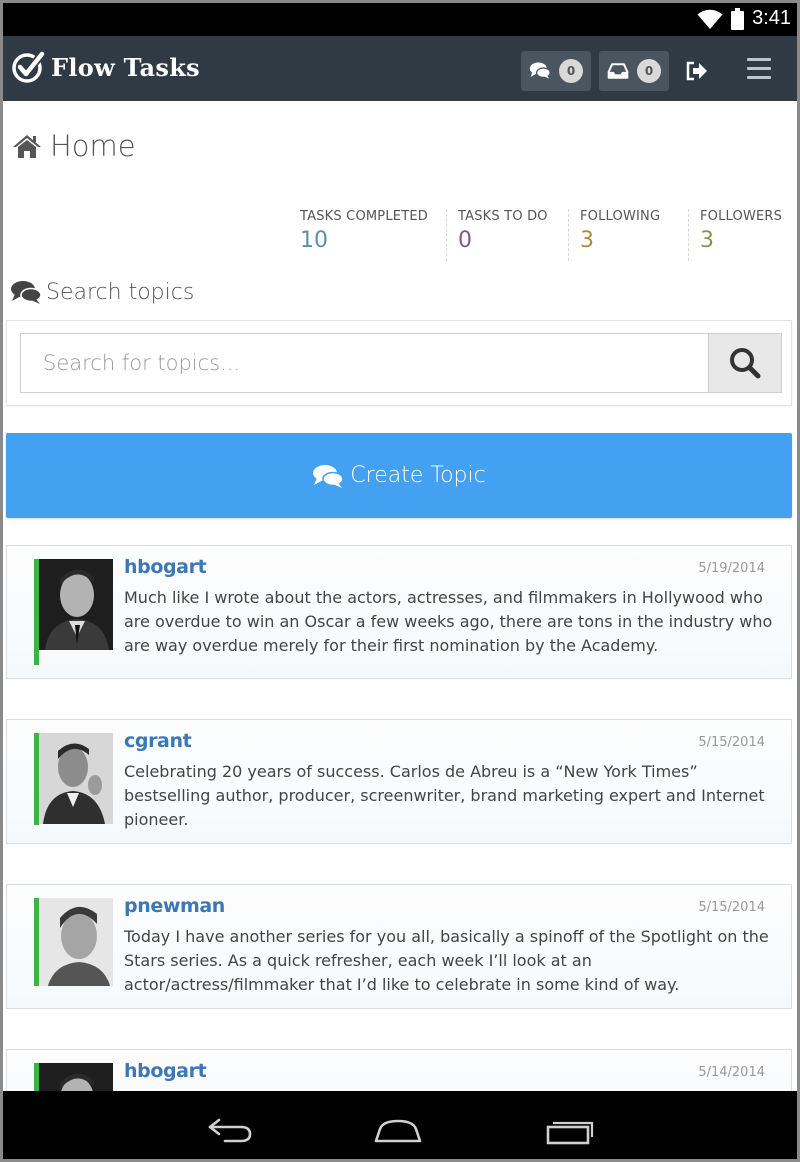 Image resolution: width=800 pixels, height=1162 pixels. I want to click on search-section-title-text: Search topics, so click(120, 292).